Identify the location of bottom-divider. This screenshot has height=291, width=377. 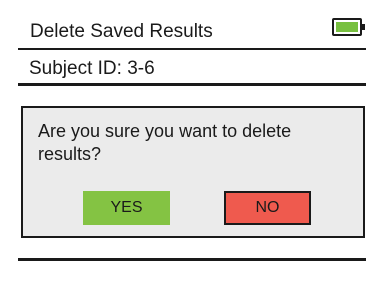
(192, 259).